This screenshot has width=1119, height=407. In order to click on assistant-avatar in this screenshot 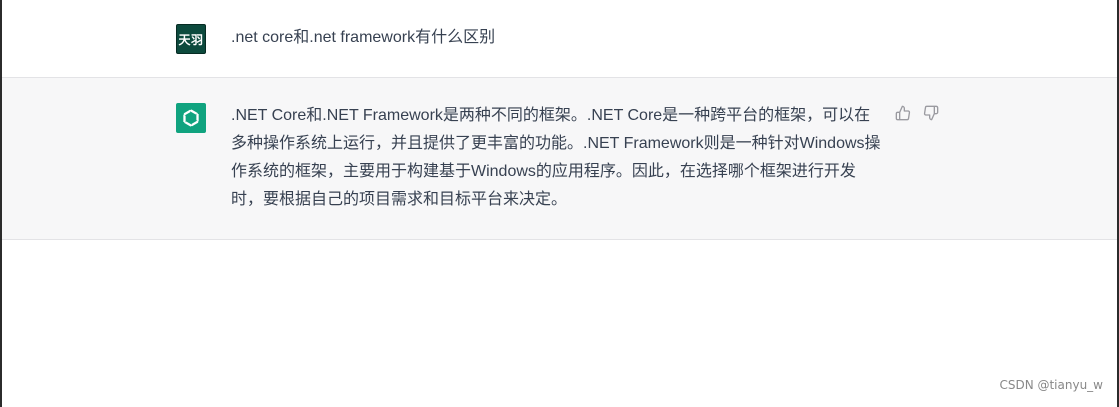, I will do `click(191, 118)`.